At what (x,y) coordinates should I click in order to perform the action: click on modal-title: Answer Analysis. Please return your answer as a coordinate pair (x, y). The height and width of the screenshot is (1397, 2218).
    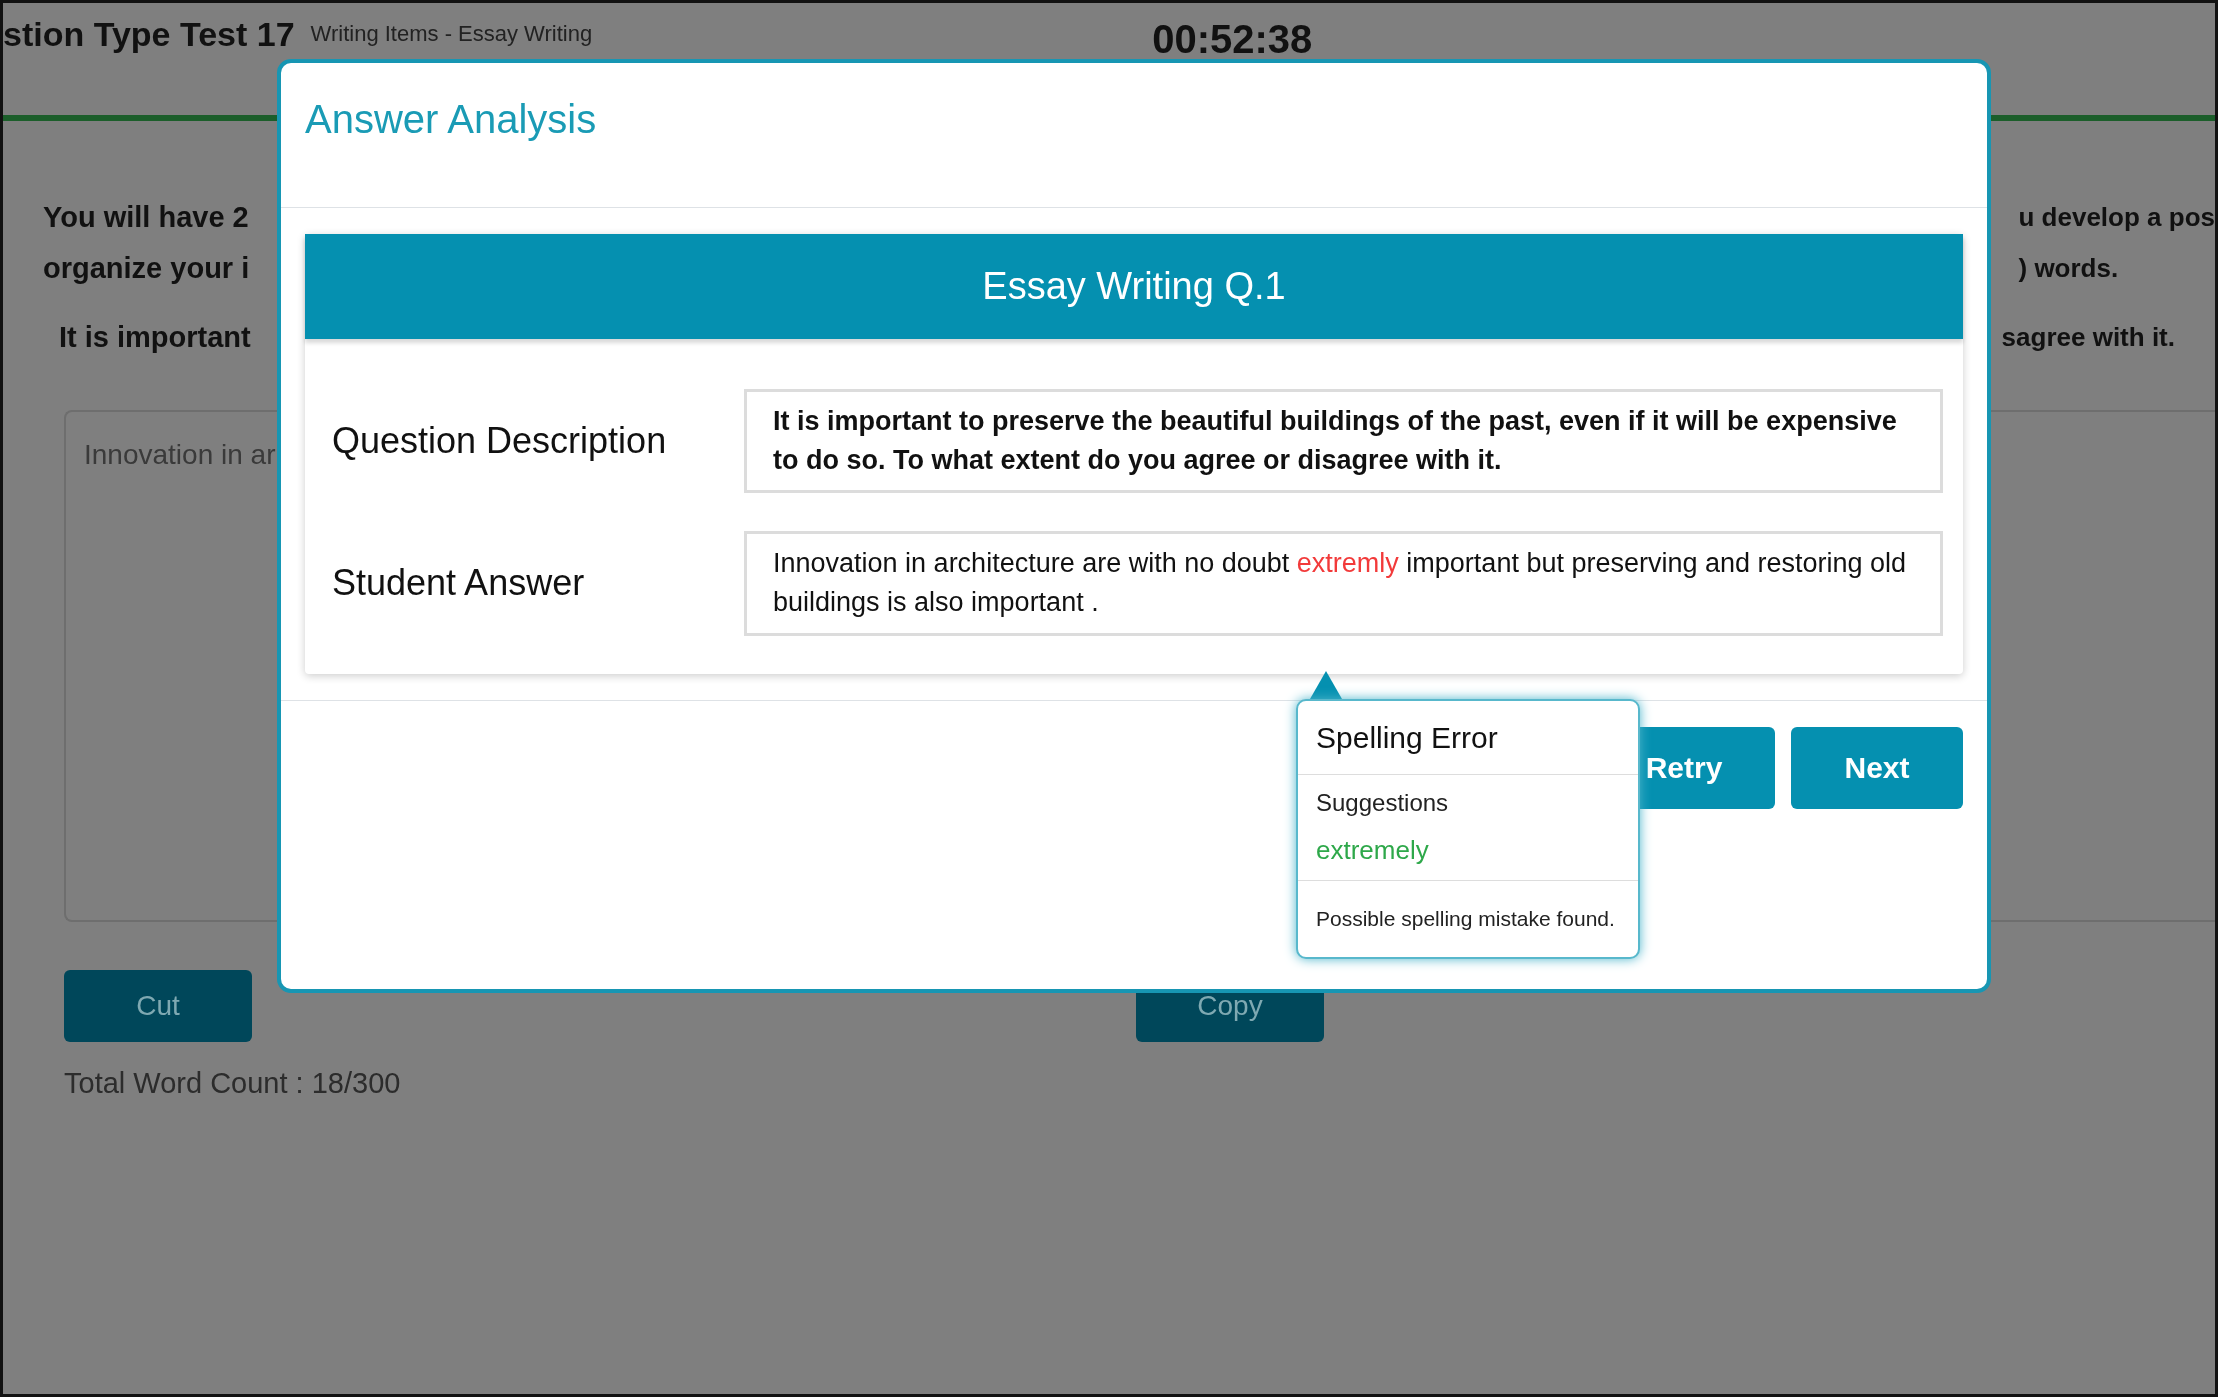
    Looking at the image, I should click on (451, 119).